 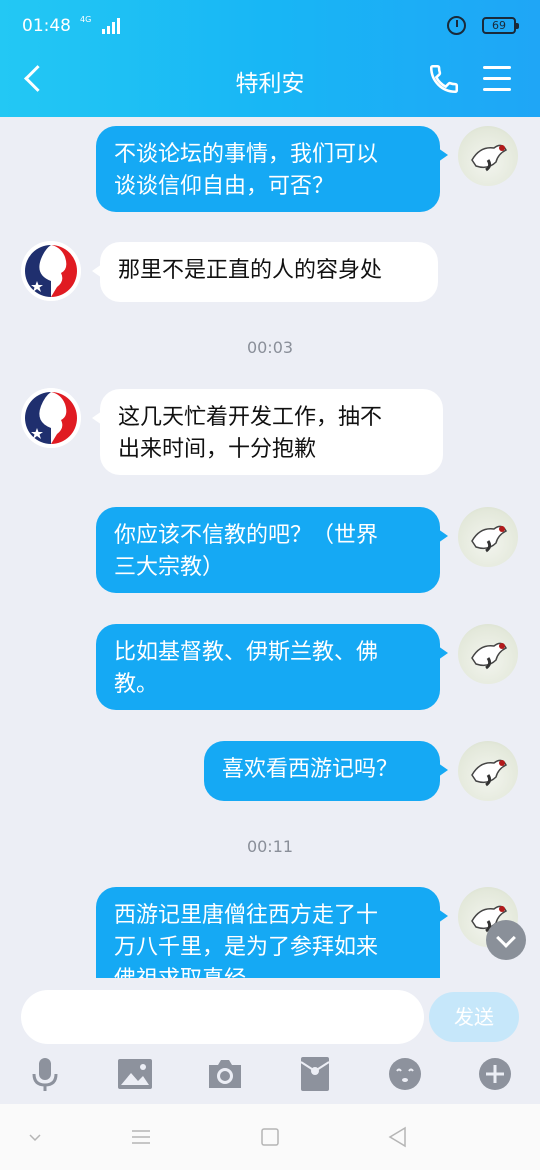 What do you see at coordinates (113, 26) in the screenshot?
I see `signal-icon` at bounding box center [113, 26].